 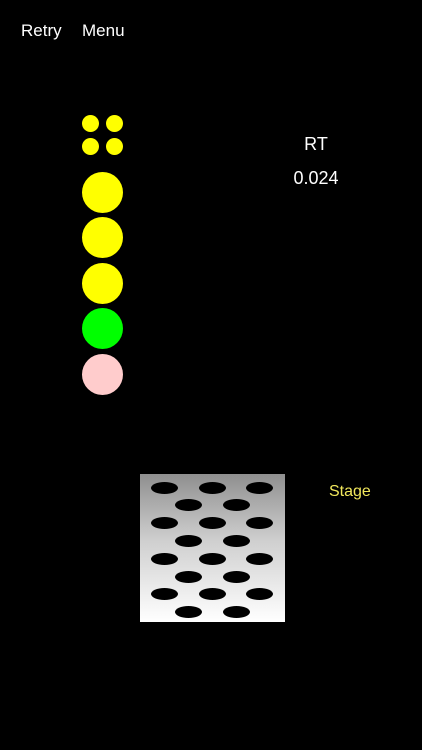 What do you see at coordinates (102, 328) in the screenshot?
I see `green-light` at bounding box center [102, 328].